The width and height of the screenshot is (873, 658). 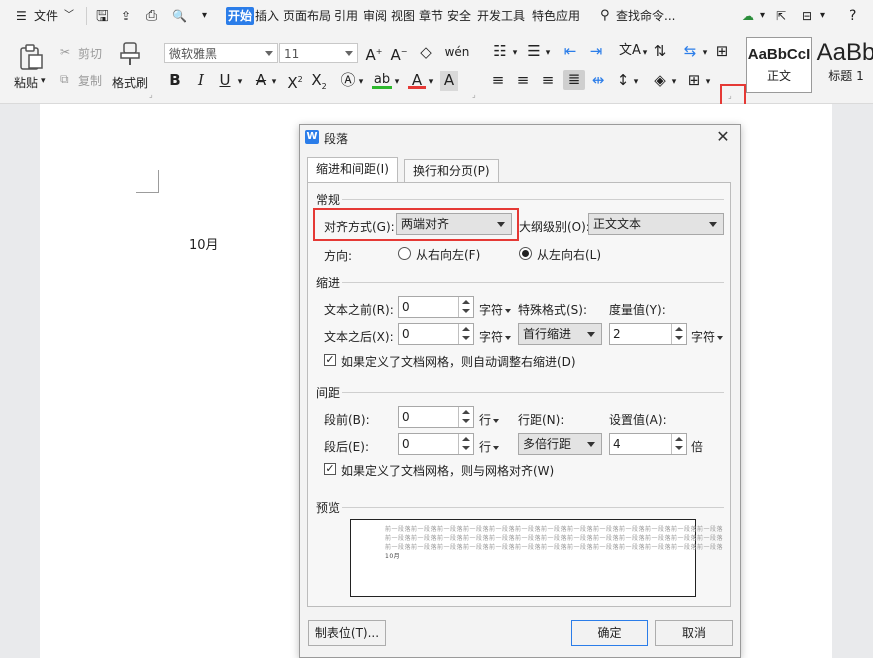 What do you see at coordinates (126, 16) in the screenshot?
I see `export-icon: ⇪` at bounding box center [126, 16].